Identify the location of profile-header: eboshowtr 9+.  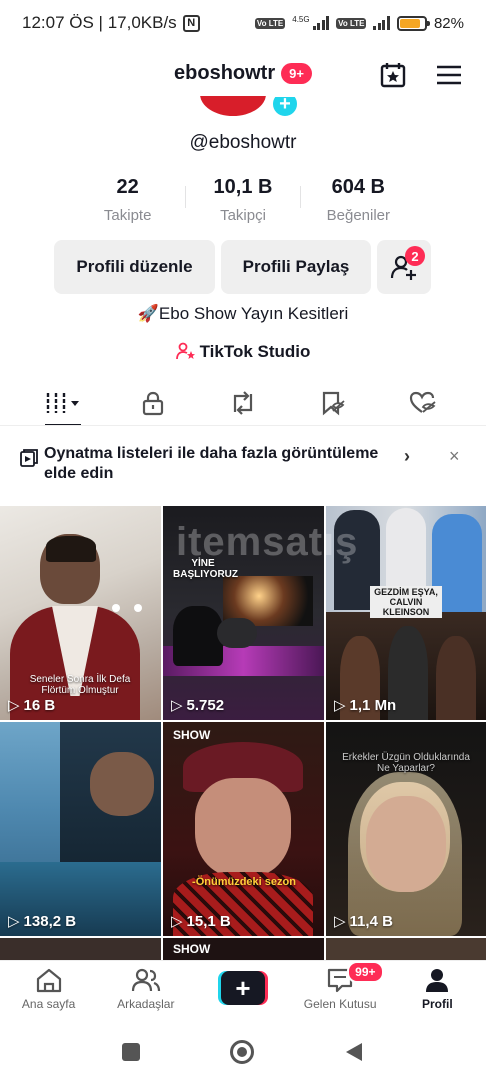
(243, 75).